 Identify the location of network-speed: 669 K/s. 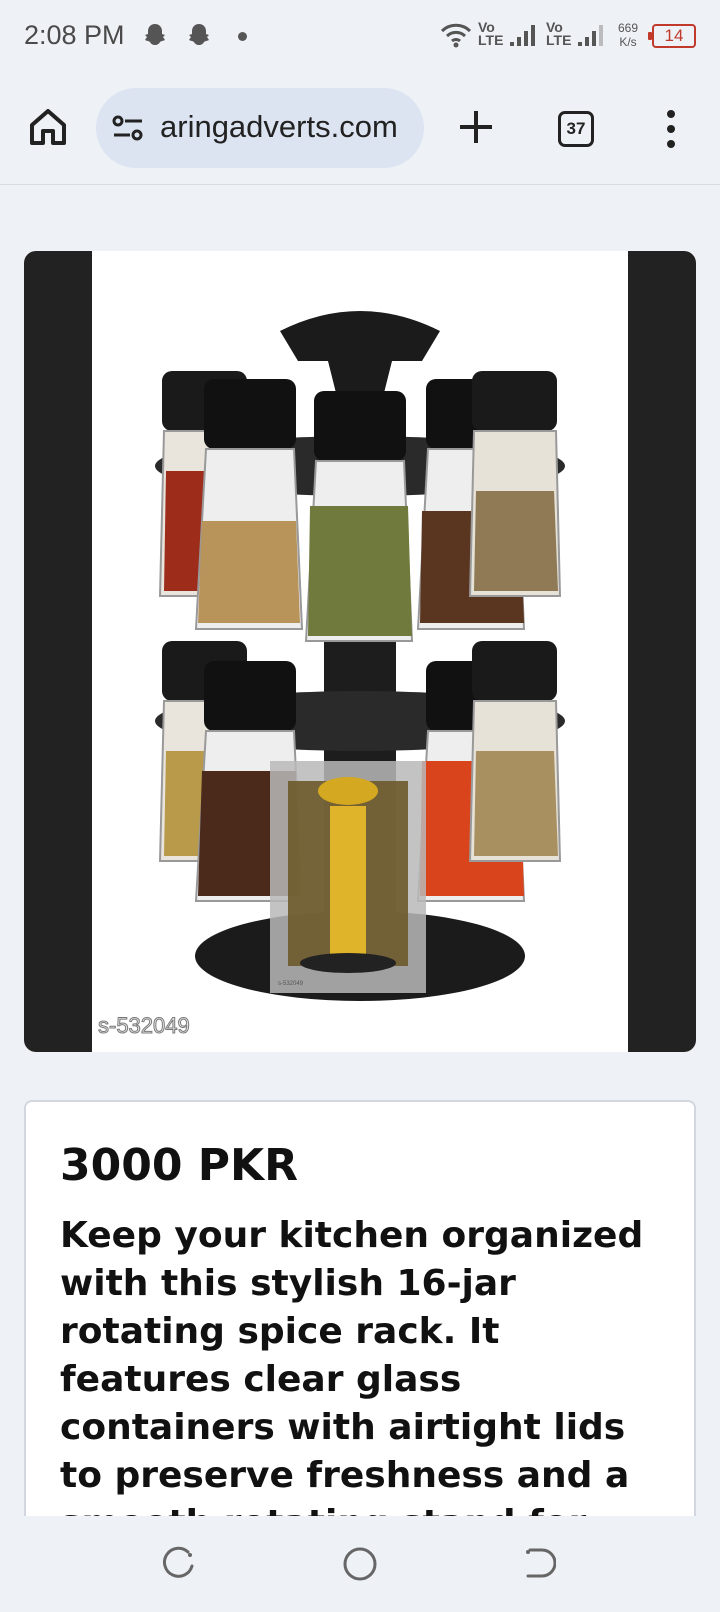
(628, 35).